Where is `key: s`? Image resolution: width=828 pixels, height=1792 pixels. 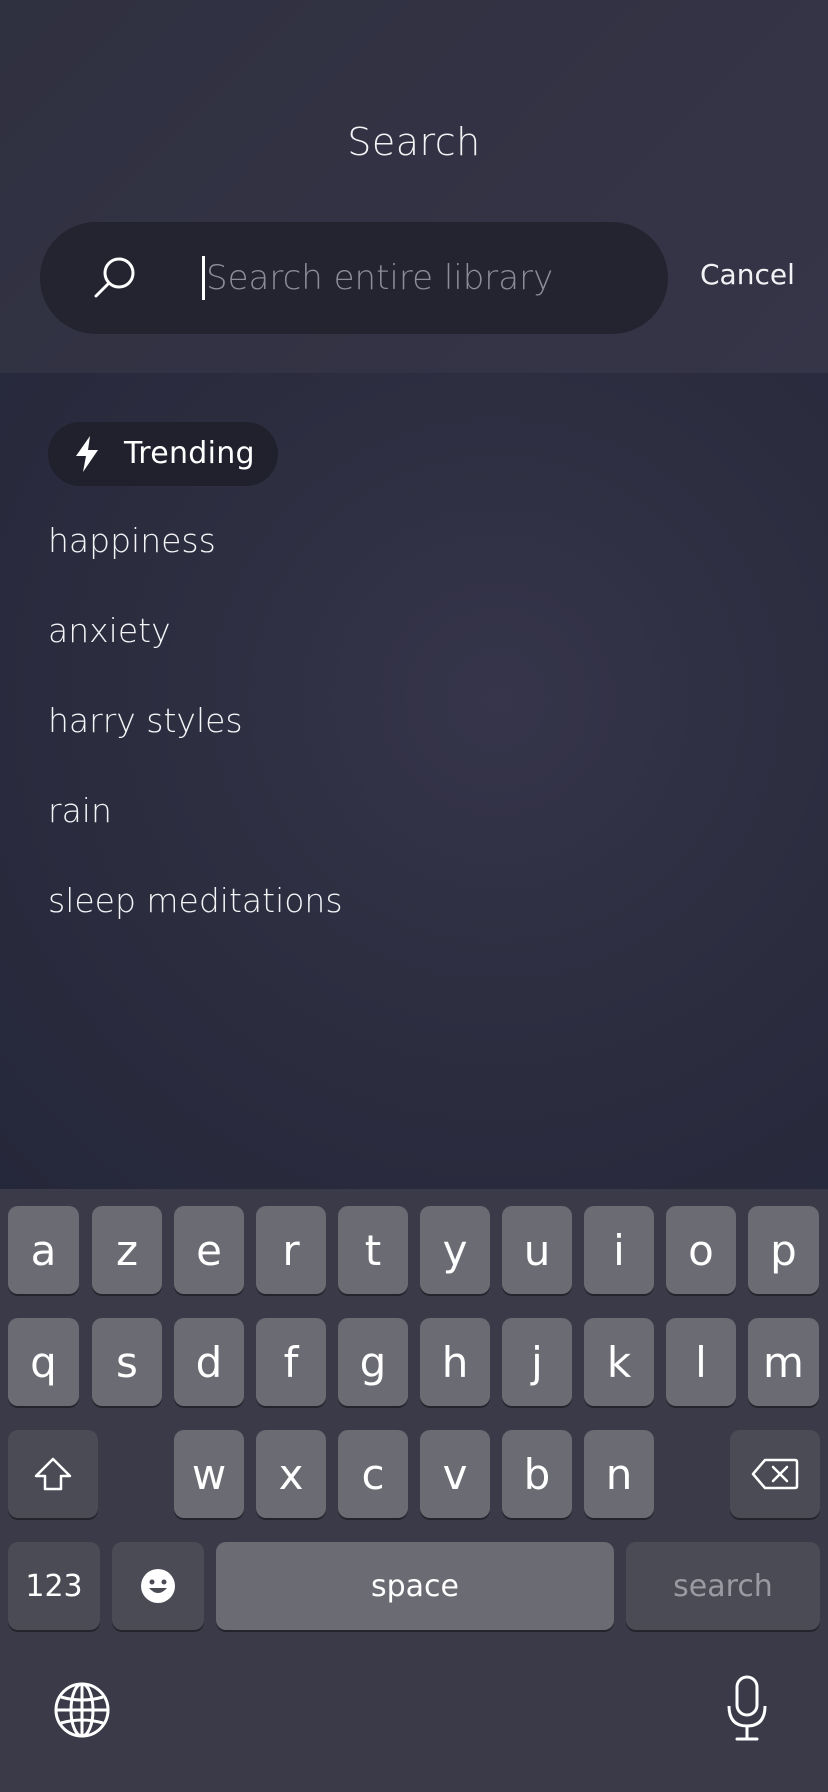 key: s is located at coordinates (127, 1362).